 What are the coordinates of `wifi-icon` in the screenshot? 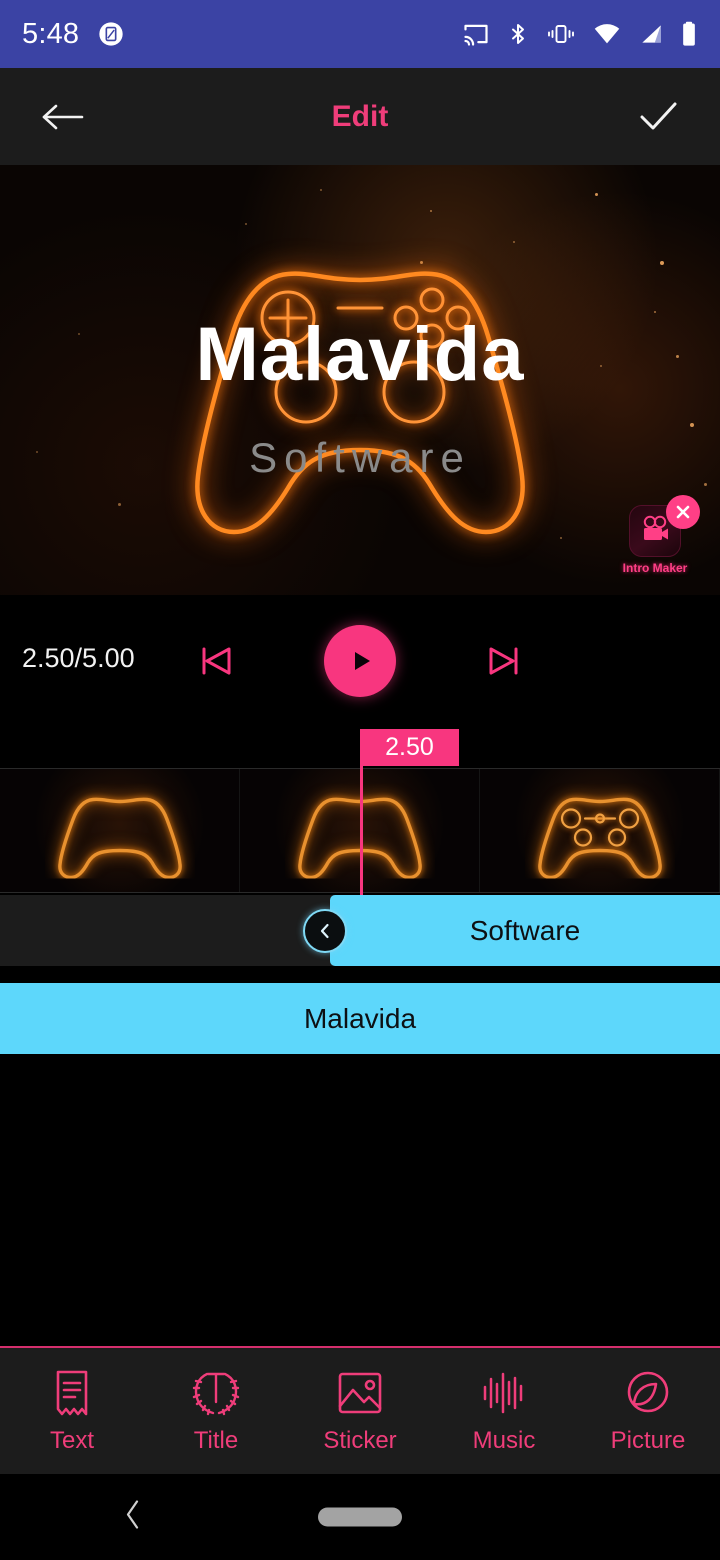 It's located at (607, 34).